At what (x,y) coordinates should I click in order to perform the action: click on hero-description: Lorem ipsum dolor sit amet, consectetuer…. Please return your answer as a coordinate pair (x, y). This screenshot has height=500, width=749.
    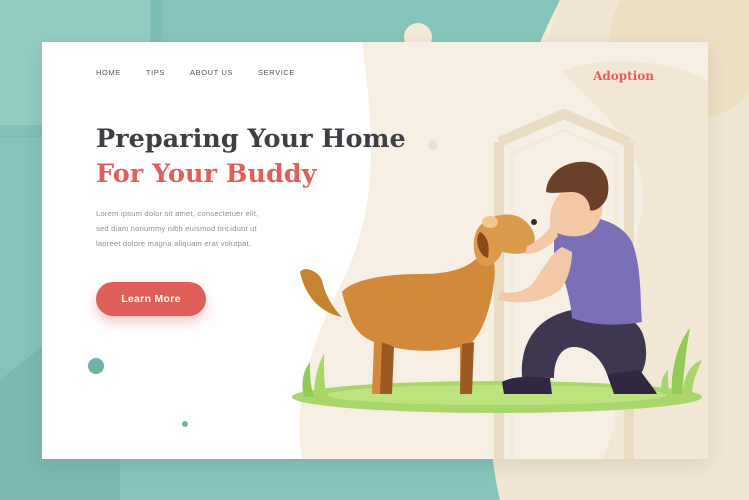
    Looking at the image, I should click on (216, 228).